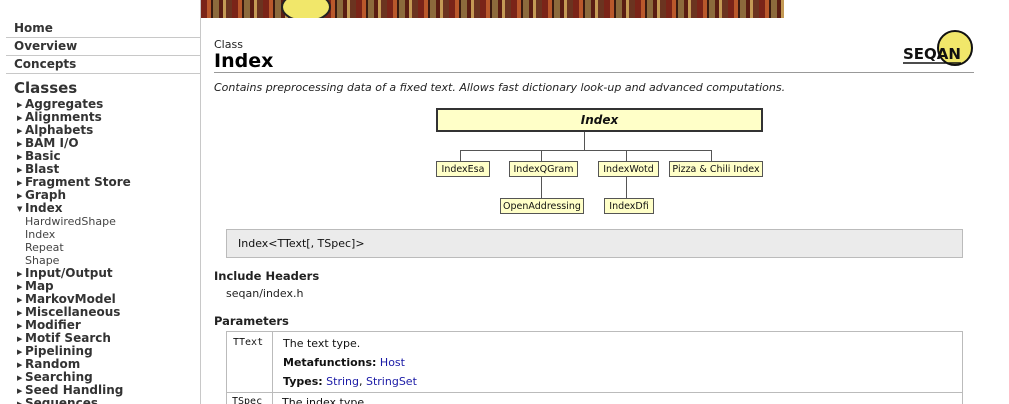 The image size is (1009, 404). I want to click on link-stringset: StringSet, so click(391, 381).